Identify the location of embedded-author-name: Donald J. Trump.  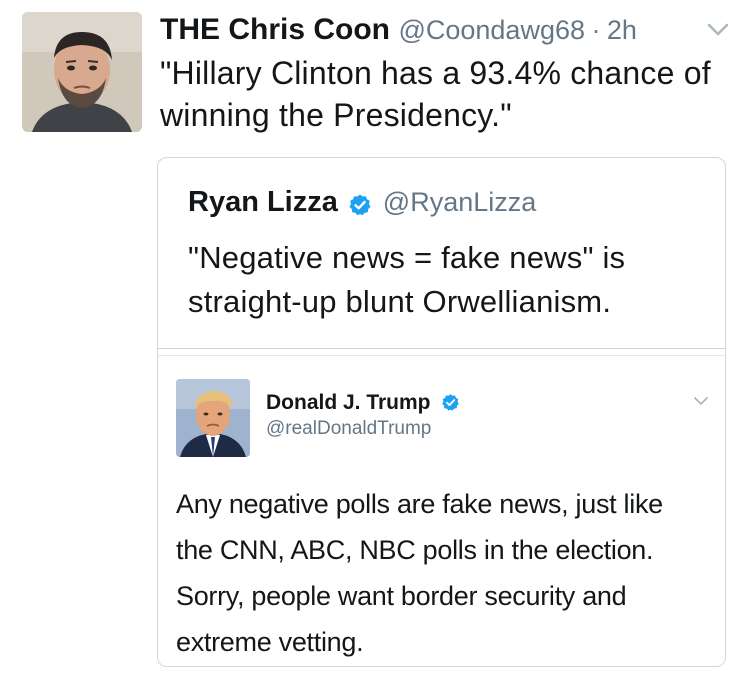
(348, 402).